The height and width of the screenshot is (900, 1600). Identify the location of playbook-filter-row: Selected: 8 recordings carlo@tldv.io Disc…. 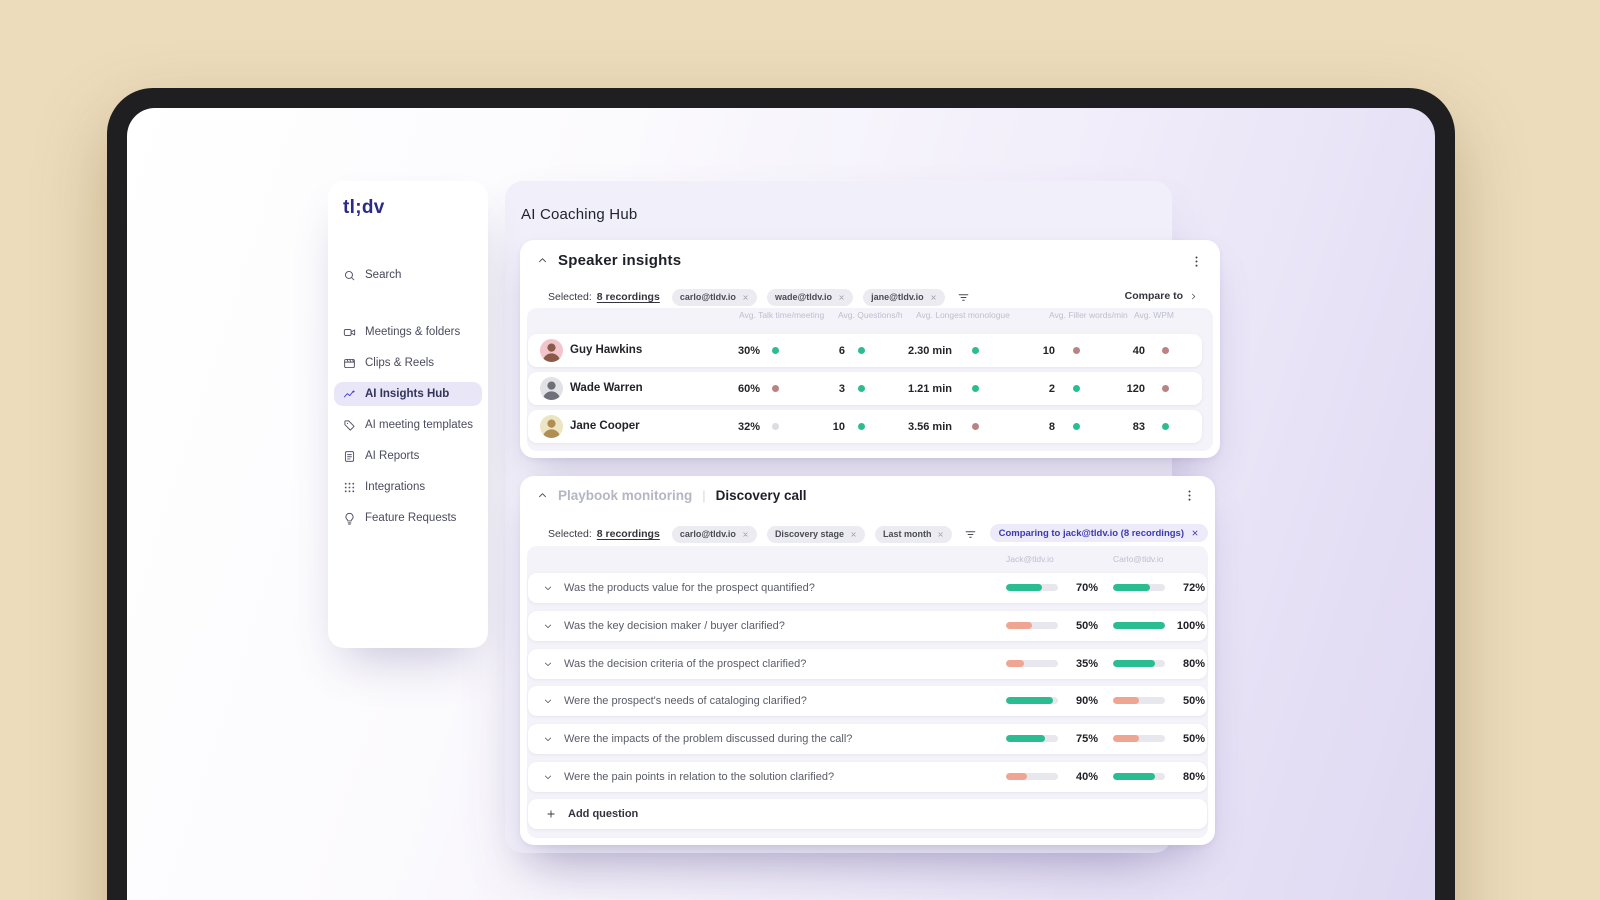
(762, 534).